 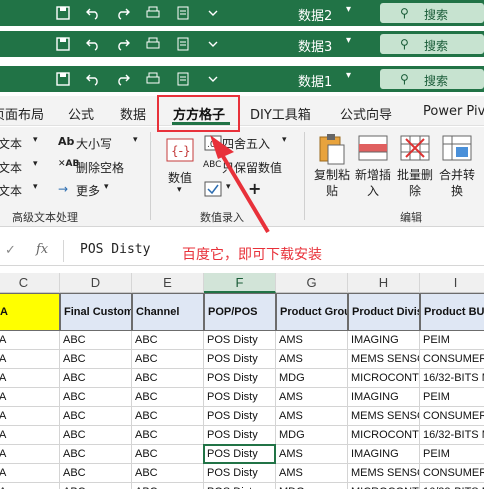 What do you see at coordinates (452, 312) in the screenshot?
I see `header-cell: Product BU` at bounding box center [452, 312].